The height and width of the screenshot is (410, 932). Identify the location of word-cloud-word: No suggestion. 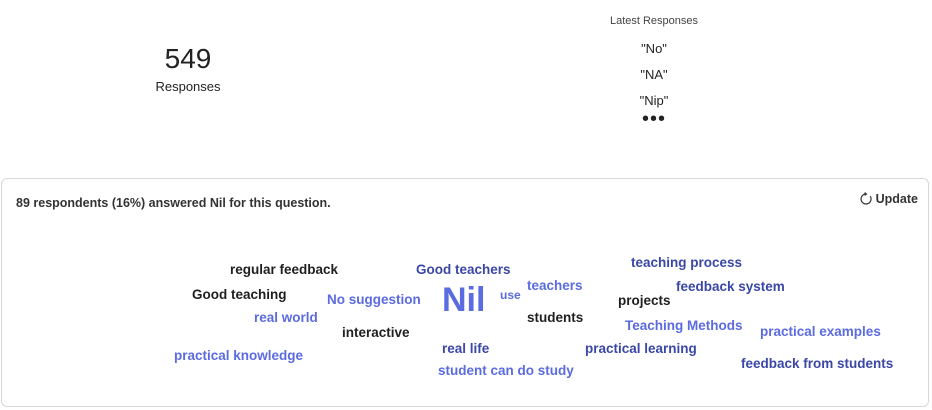
(374, 299).